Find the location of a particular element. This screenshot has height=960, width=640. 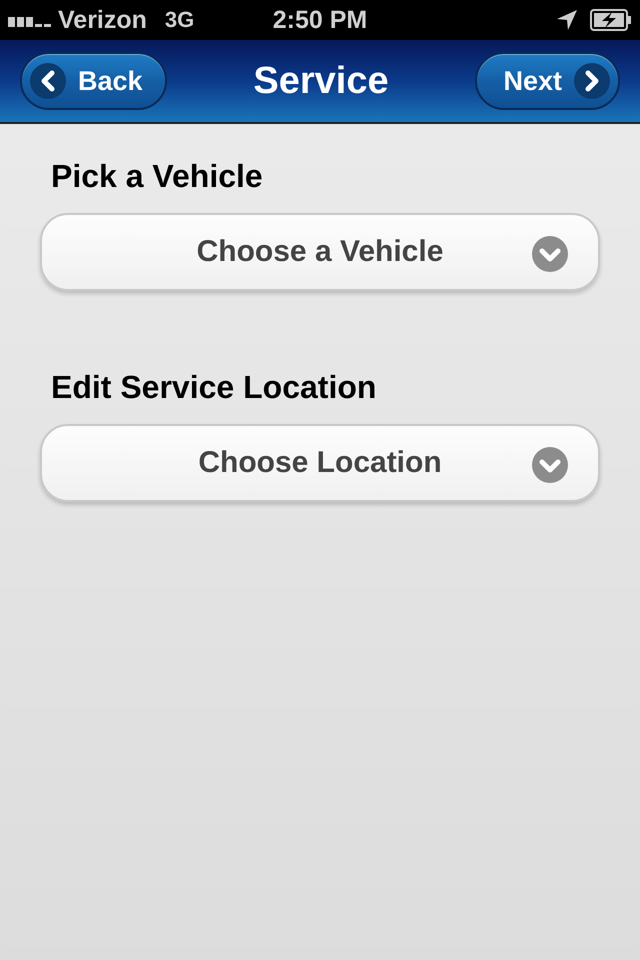

chevron-right-icon is located at coordinates (592, 81).